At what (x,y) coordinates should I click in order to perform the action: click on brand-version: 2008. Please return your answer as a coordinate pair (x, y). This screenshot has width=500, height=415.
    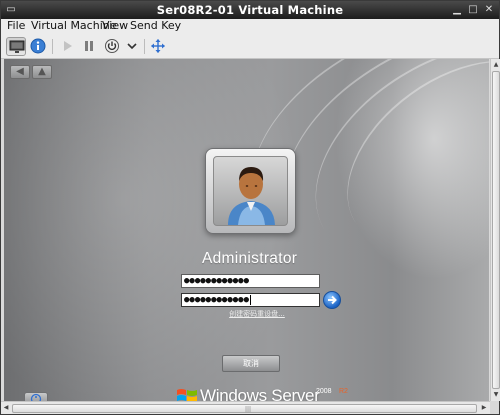
    Looking at the image, I should click on (324, 391).